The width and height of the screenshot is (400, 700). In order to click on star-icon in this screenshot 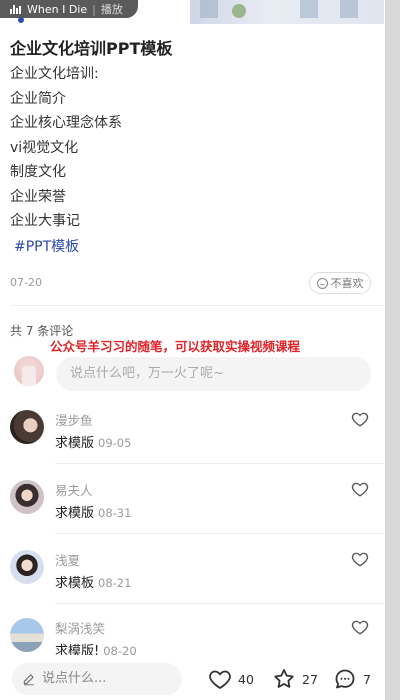, I will do `click(284, 678)`.